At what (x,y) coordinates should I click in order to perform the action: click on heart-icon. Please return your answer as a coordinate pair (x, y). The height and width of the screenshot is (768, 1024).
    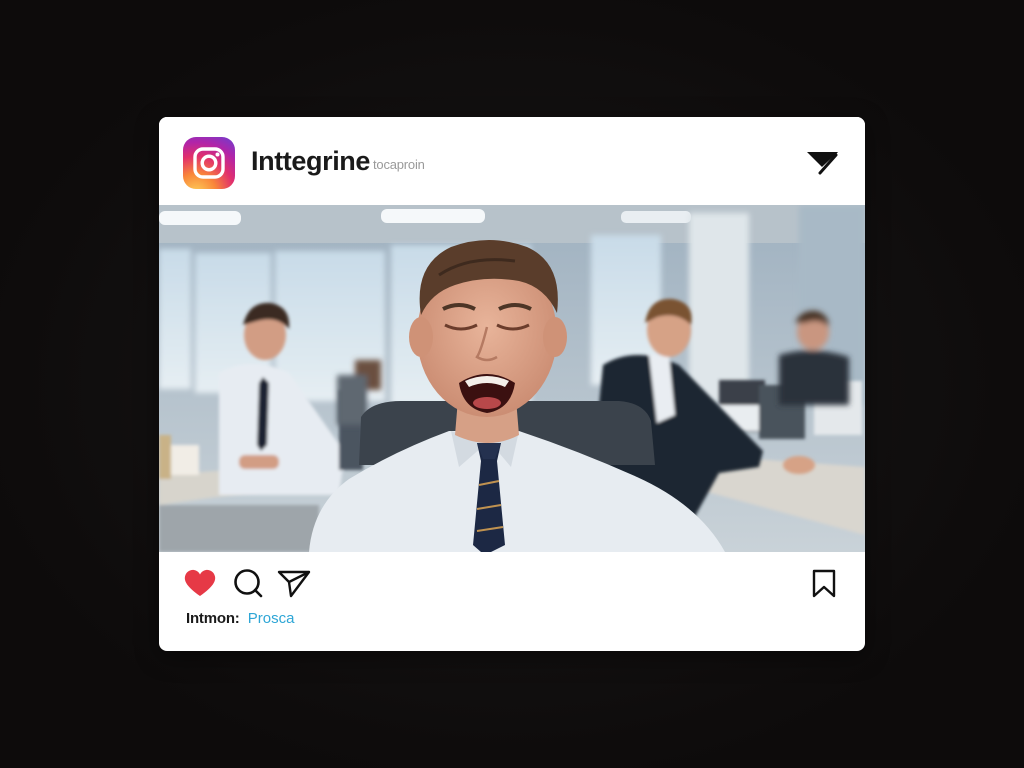
    Looking at the image, I should click on (200, 583).